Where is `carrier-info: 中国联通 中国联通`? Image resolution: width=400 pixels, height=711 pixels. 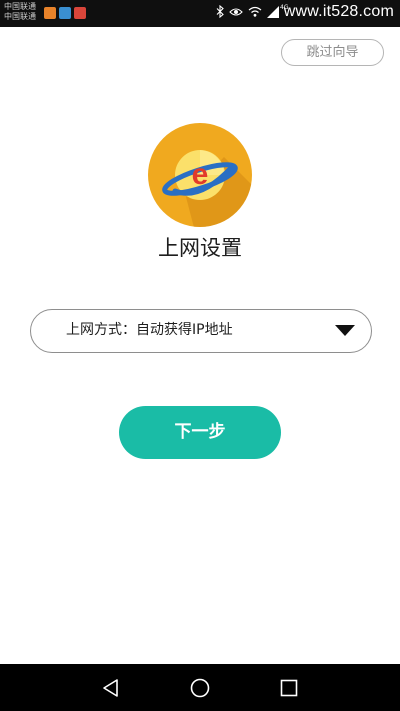 carrier-info: 中国联通 中国联通 is located at coordinates (20, 12).